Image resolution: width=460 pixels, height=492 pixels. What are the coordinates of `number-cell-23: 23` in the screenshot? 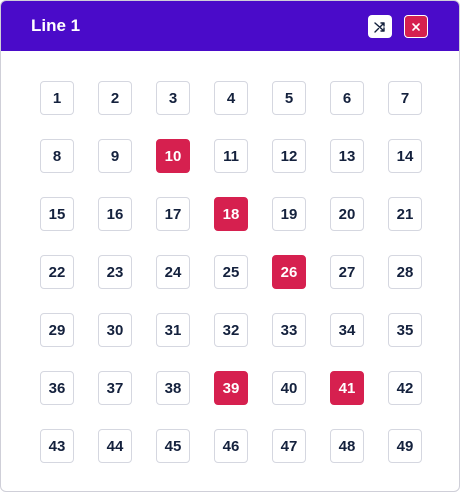 It's located at (115, 272).